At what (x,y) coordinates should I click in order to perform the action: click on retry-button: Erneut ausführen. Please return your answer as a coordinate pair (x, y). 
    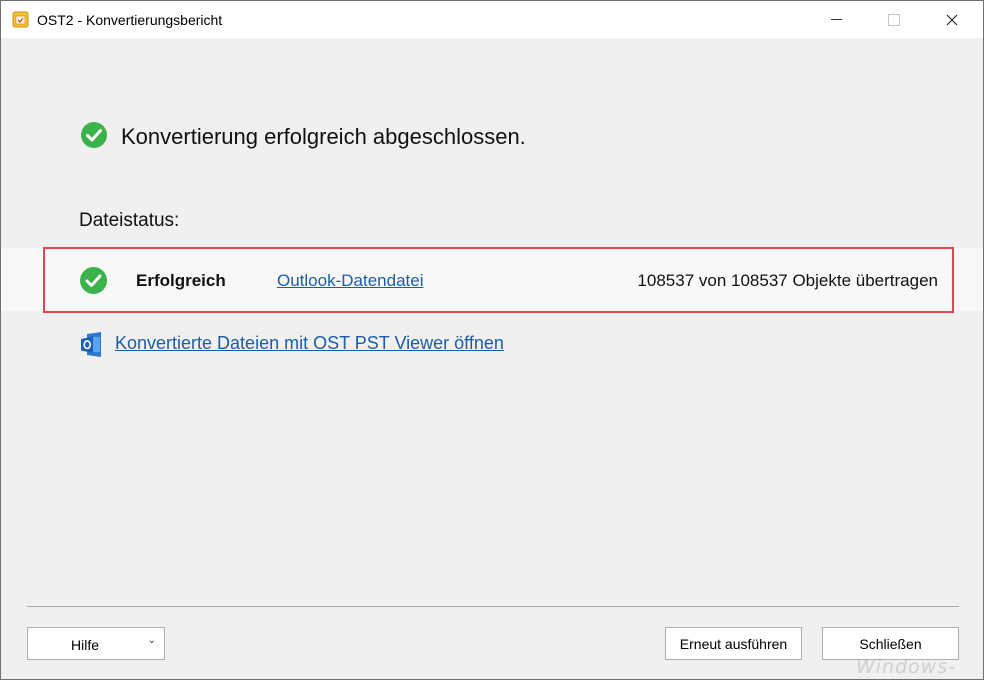
    Looking at the image, I should click on (733, 643).